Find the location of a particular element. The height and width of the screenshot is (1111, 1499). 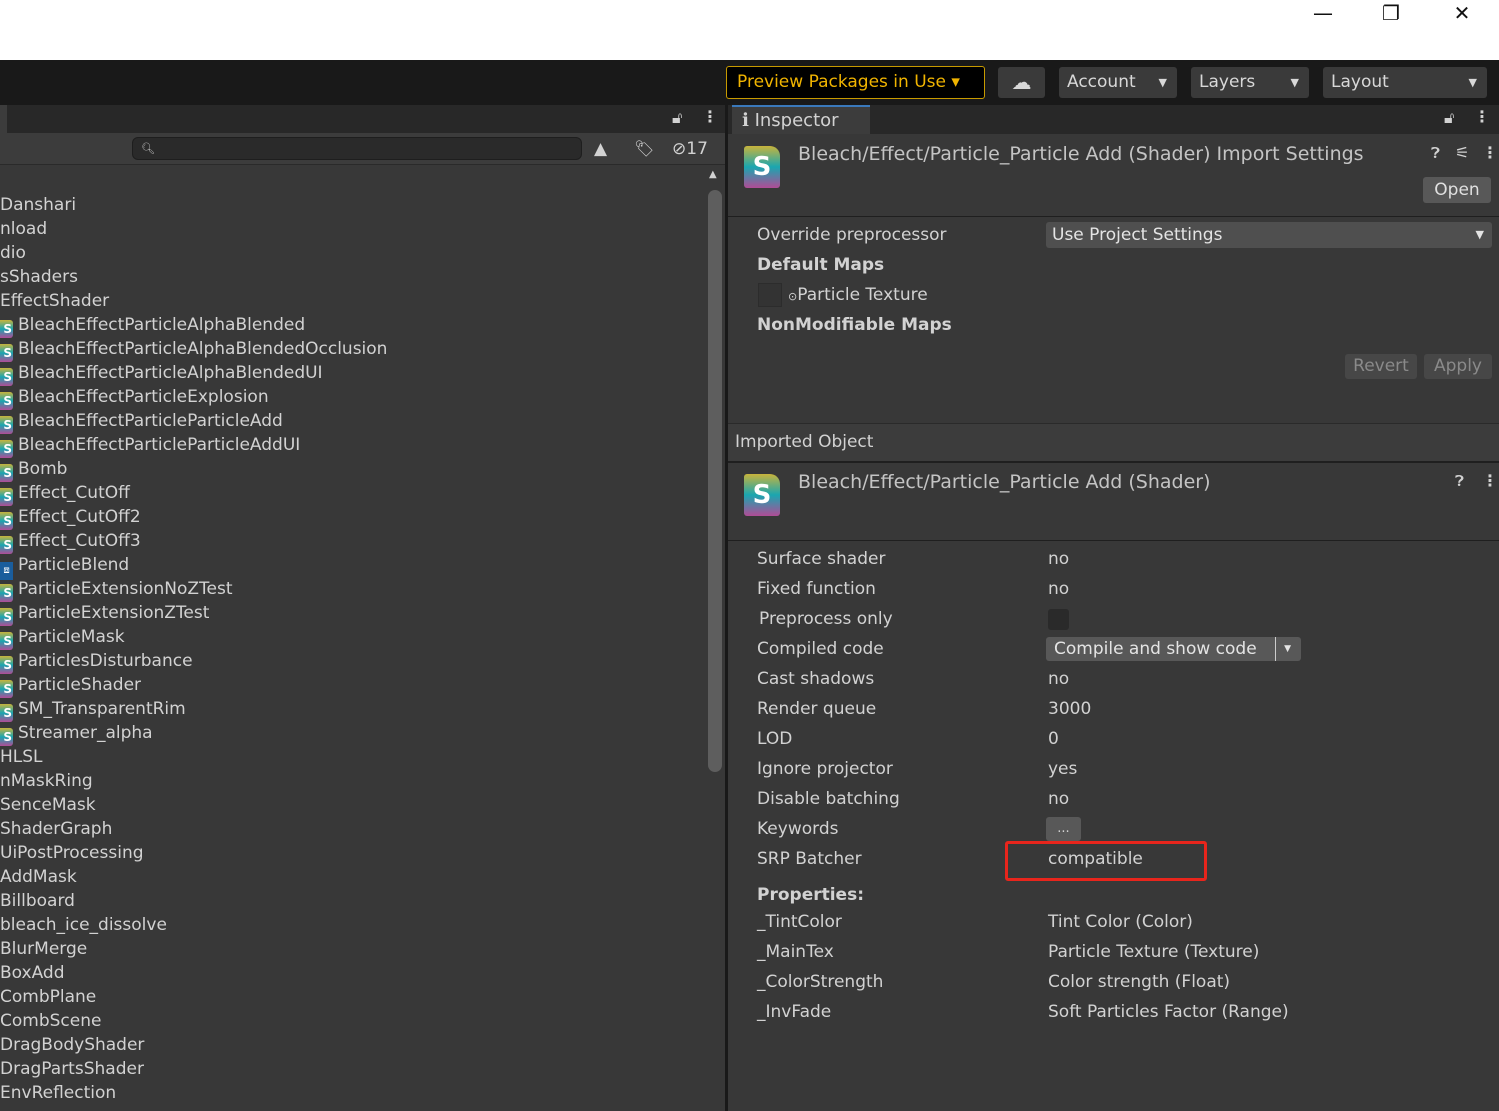

filter-by-type-icon: ▲ is located at coordinates (600, 149).